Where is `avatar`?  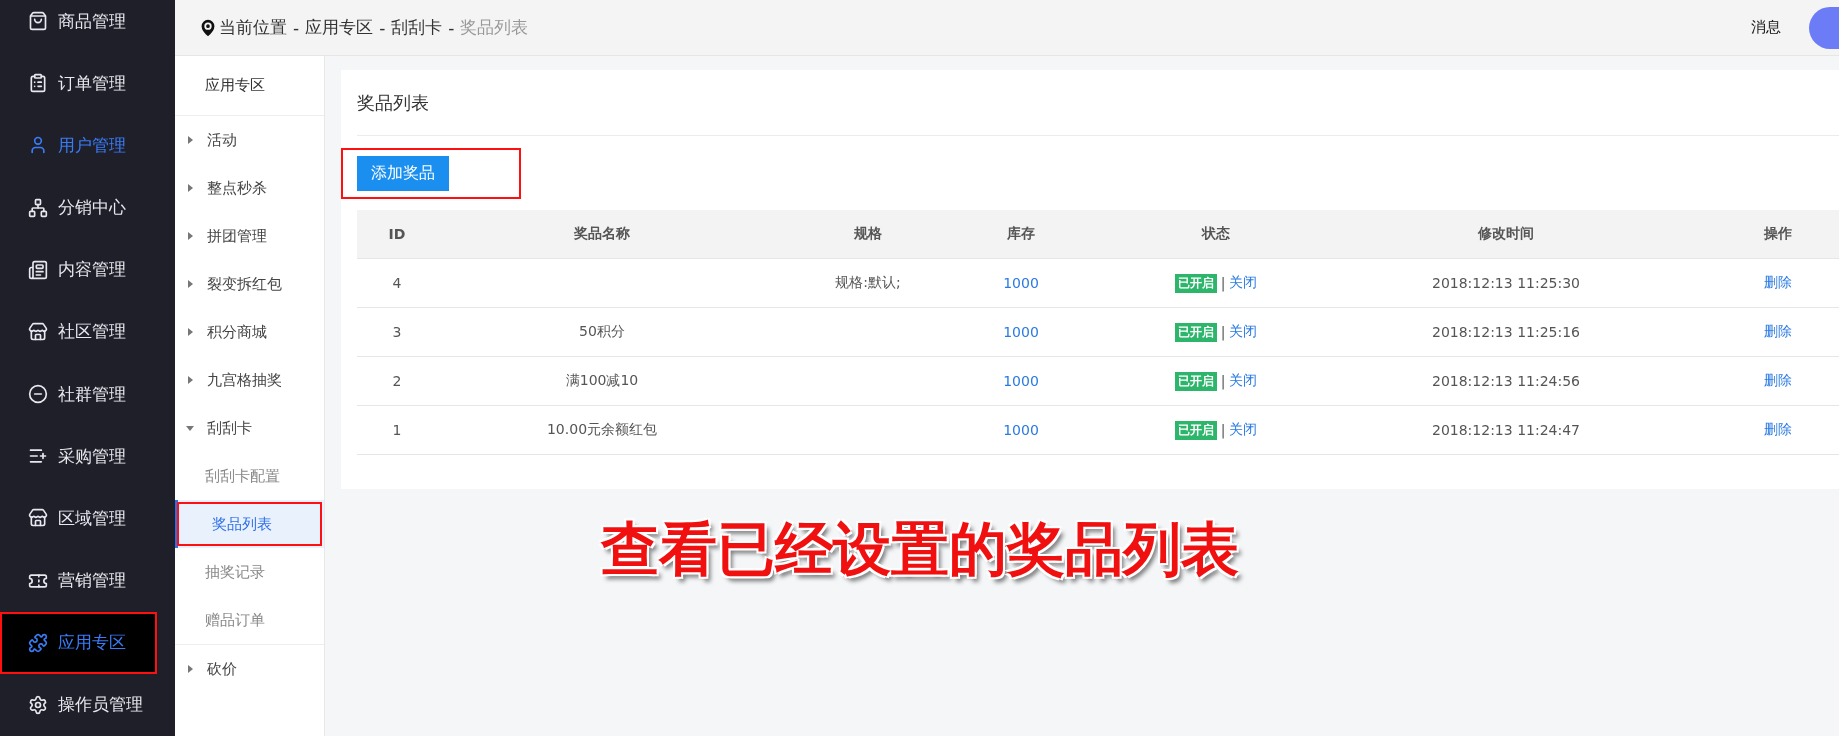
avatar is located at coordinates (1824, 27).